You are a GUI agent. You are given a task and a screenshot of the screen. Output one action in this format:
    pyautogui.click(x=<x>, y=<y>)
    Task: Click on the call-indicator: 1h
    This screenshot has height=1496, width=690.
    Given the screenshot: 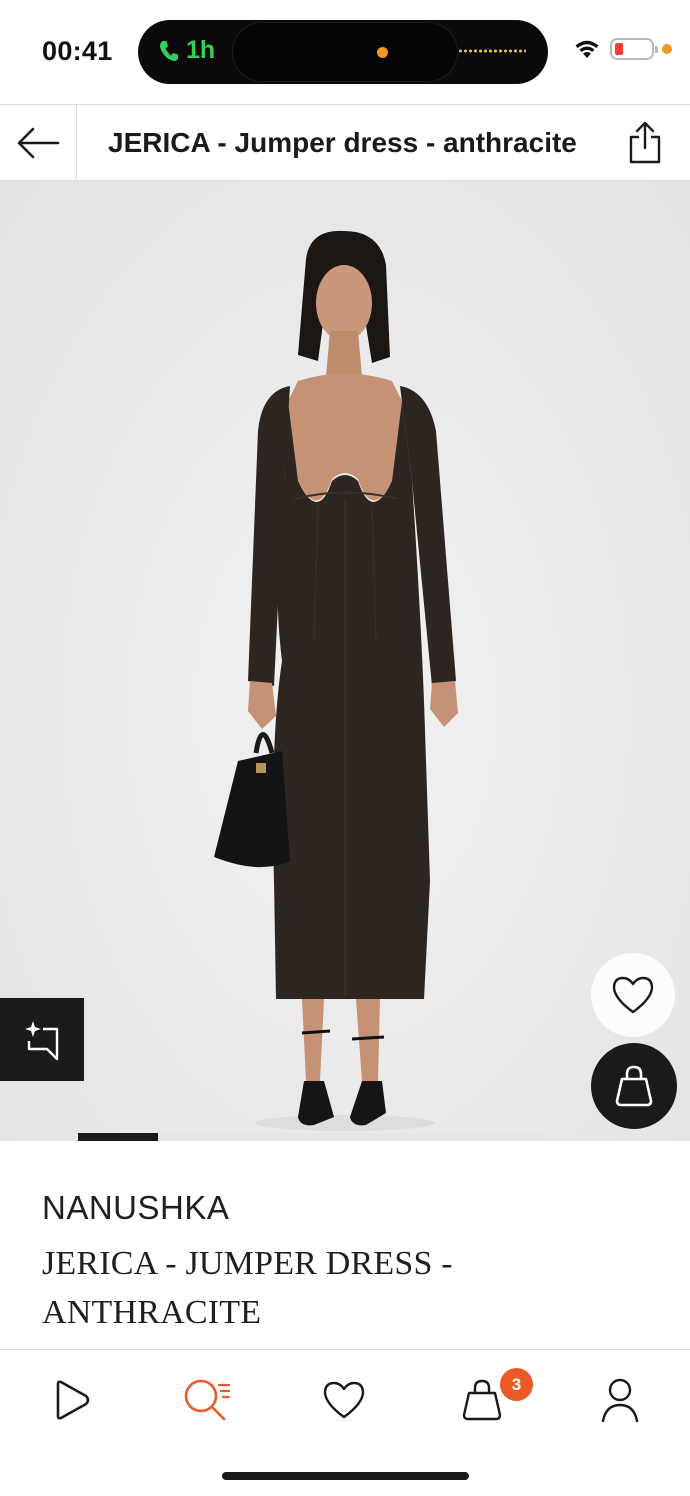 What is the action you would take?
    pyautogui.click(x=186, y=50)
    